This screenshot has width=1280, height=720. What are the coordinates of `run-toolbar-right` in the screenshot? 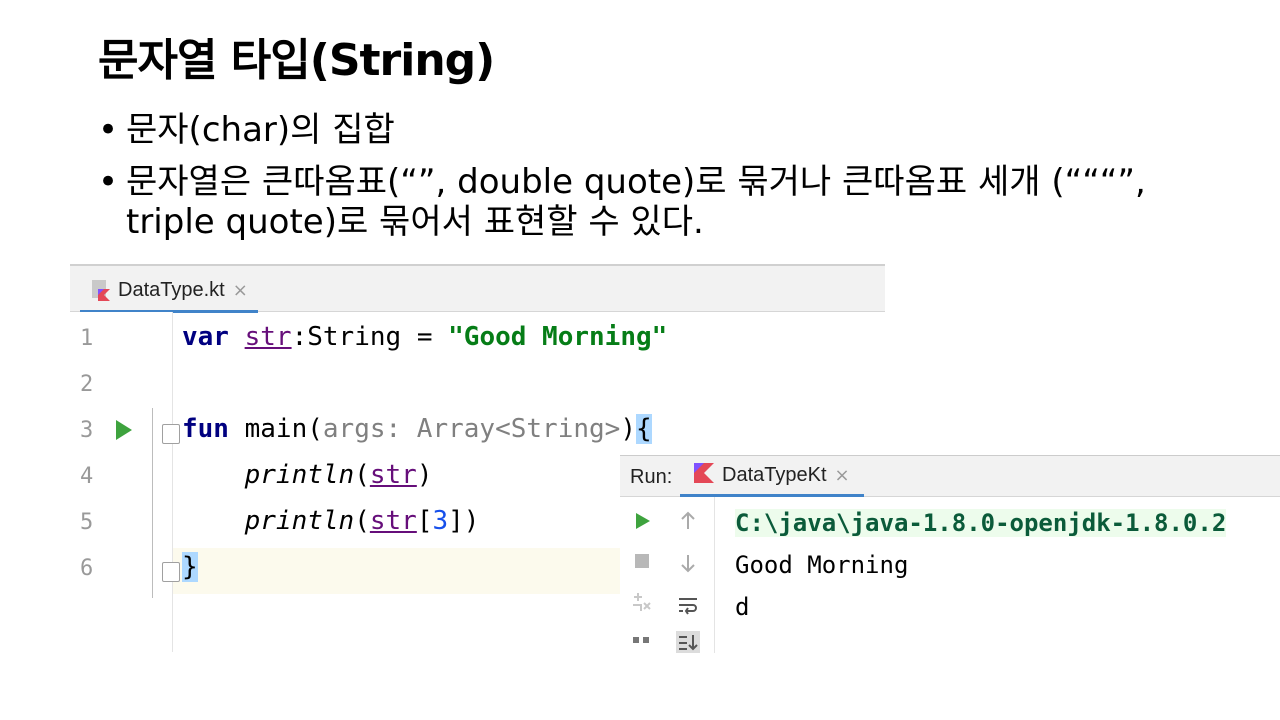 It's located at (688, 575).